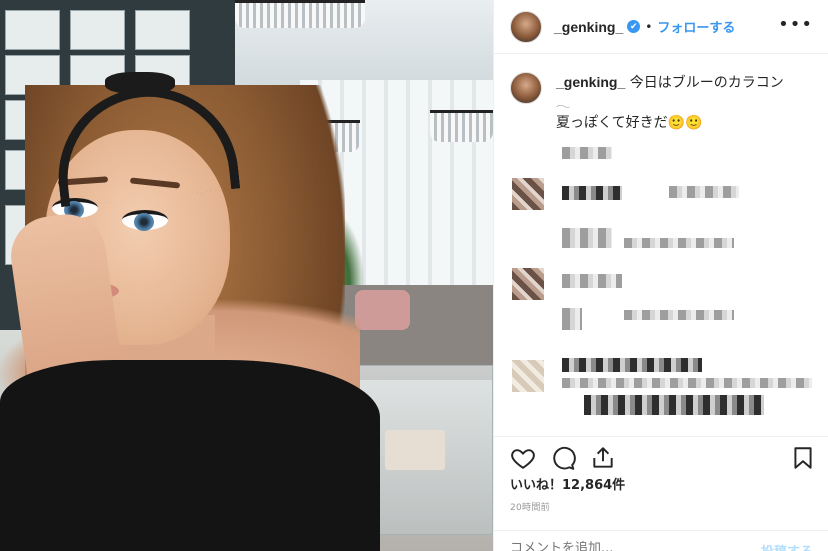 The image size is (828, 551). Describe the element at coordinates (530, 506) in the screenshot. I see `post-timestamp: 20時間前` at that location.